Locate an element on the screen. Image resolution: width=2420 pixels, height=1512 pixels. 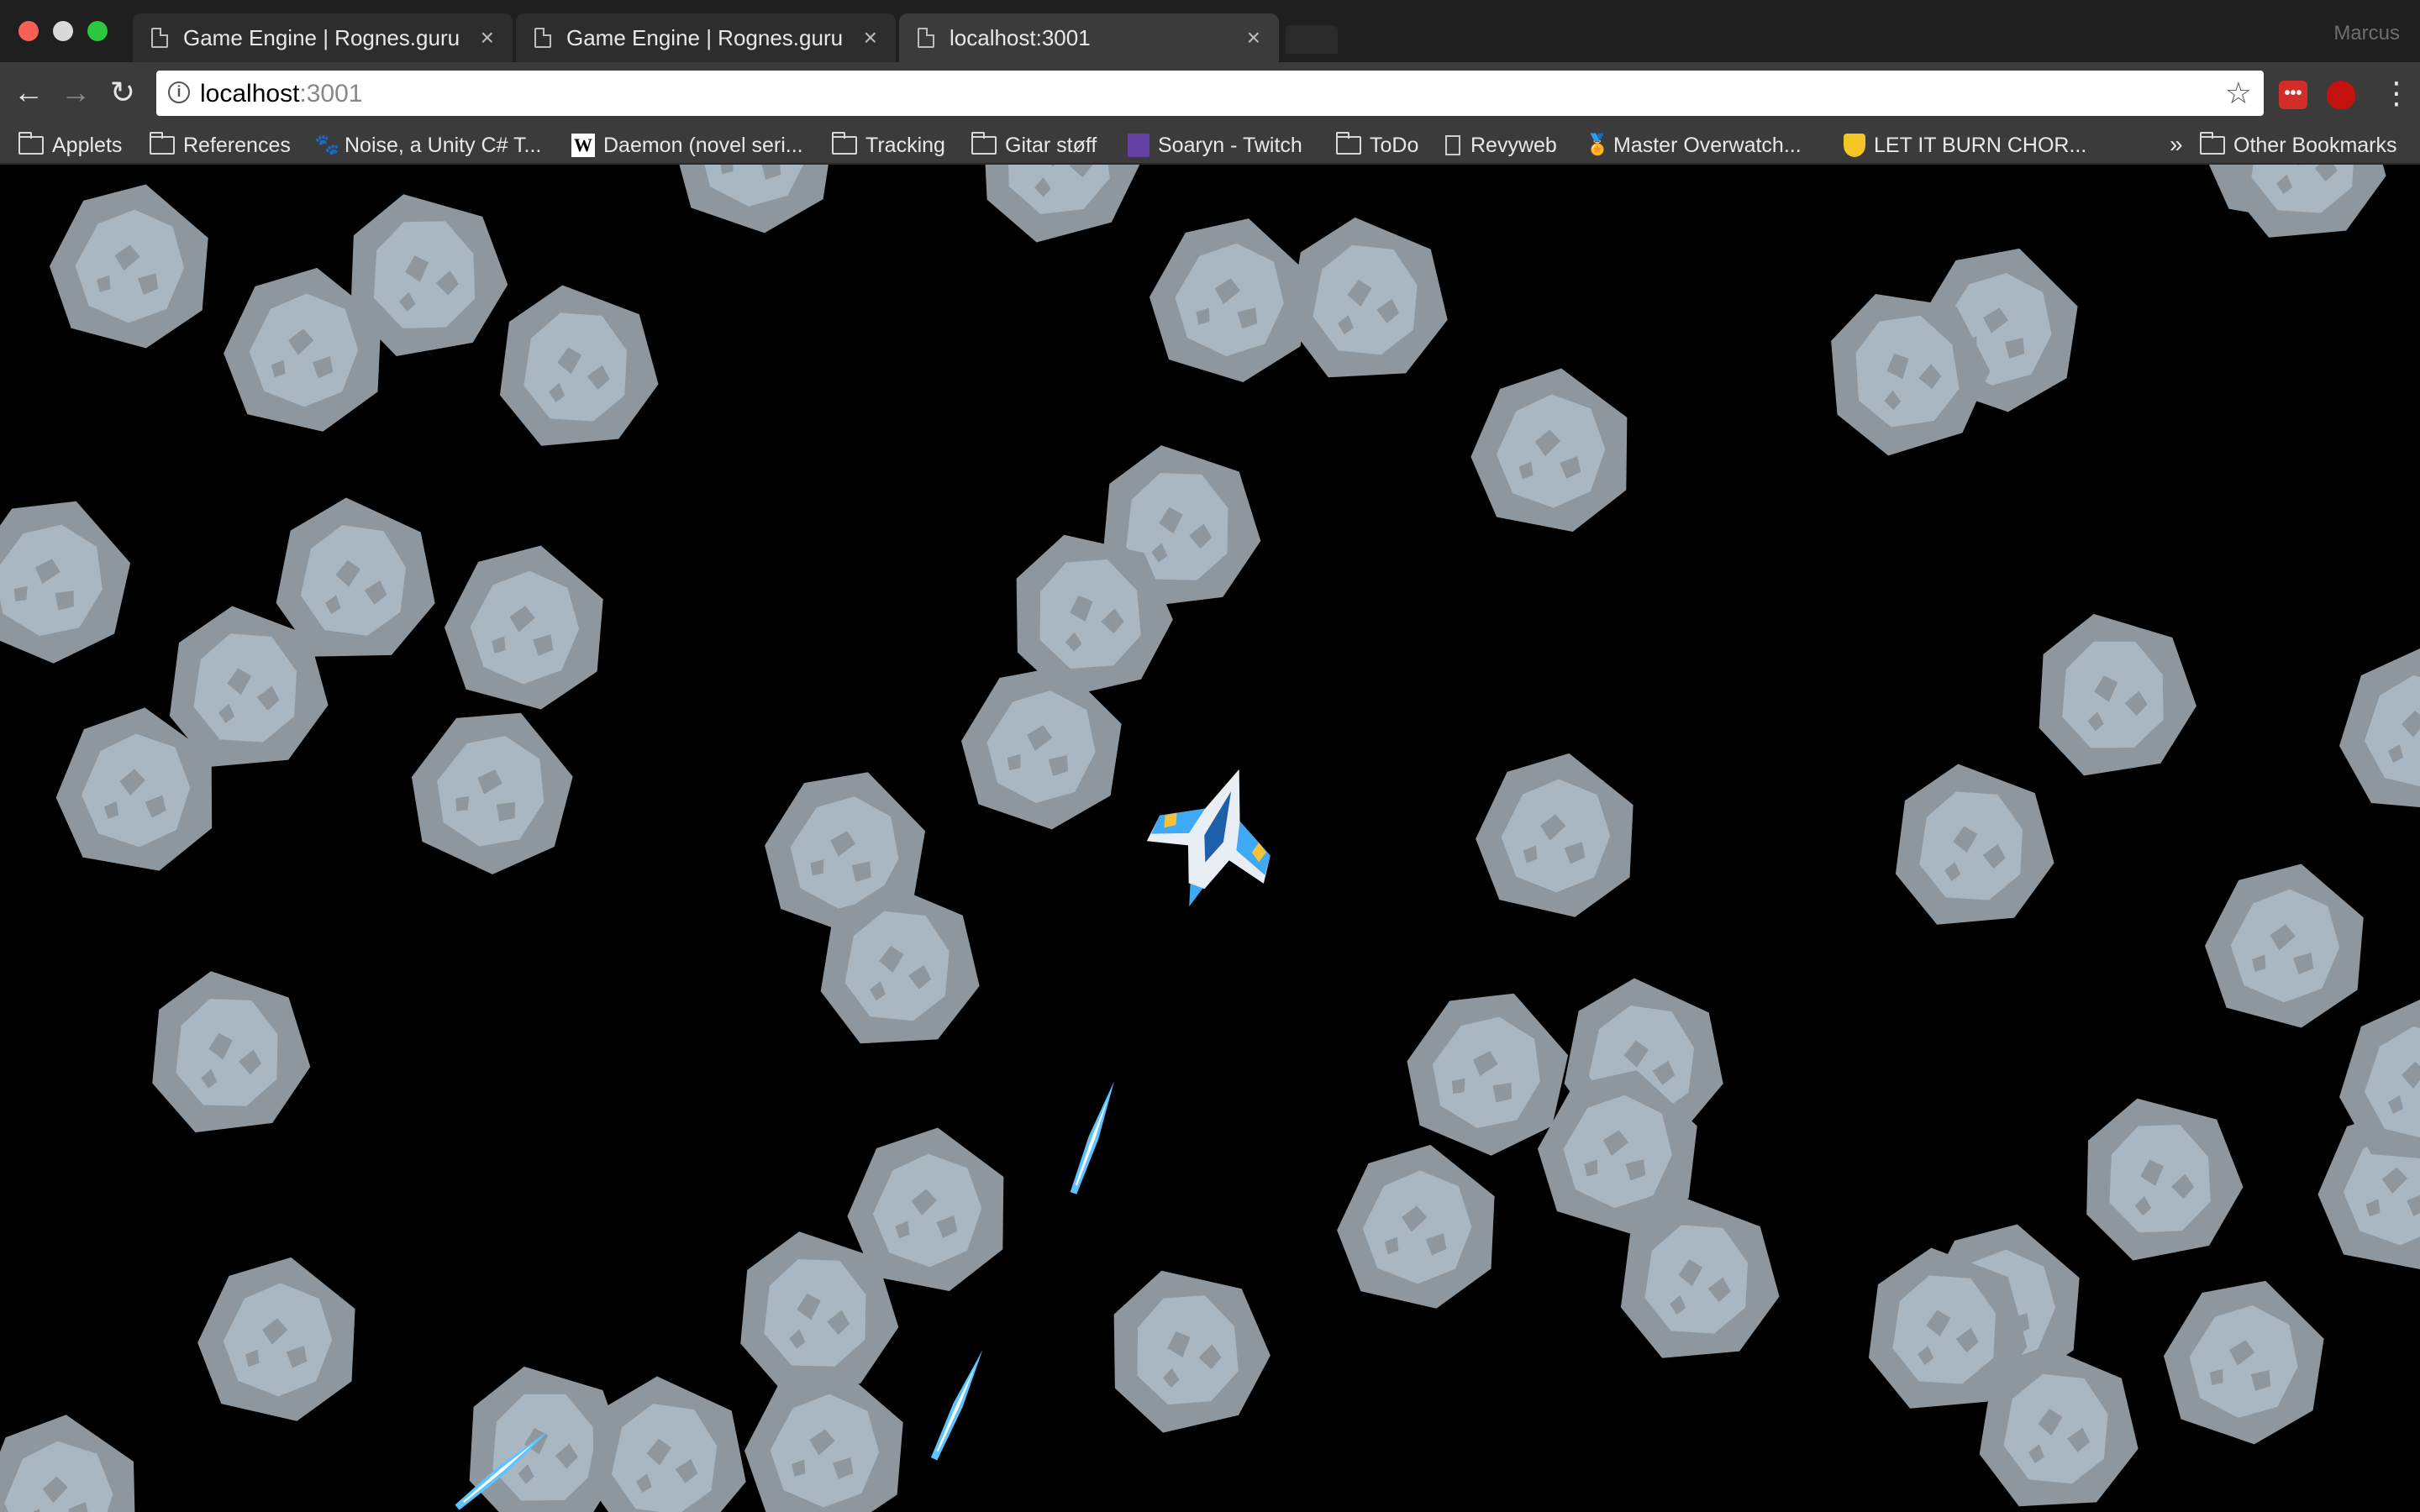
bookmark-label: Other Bookmarks is located at coordinates (2315, 145).